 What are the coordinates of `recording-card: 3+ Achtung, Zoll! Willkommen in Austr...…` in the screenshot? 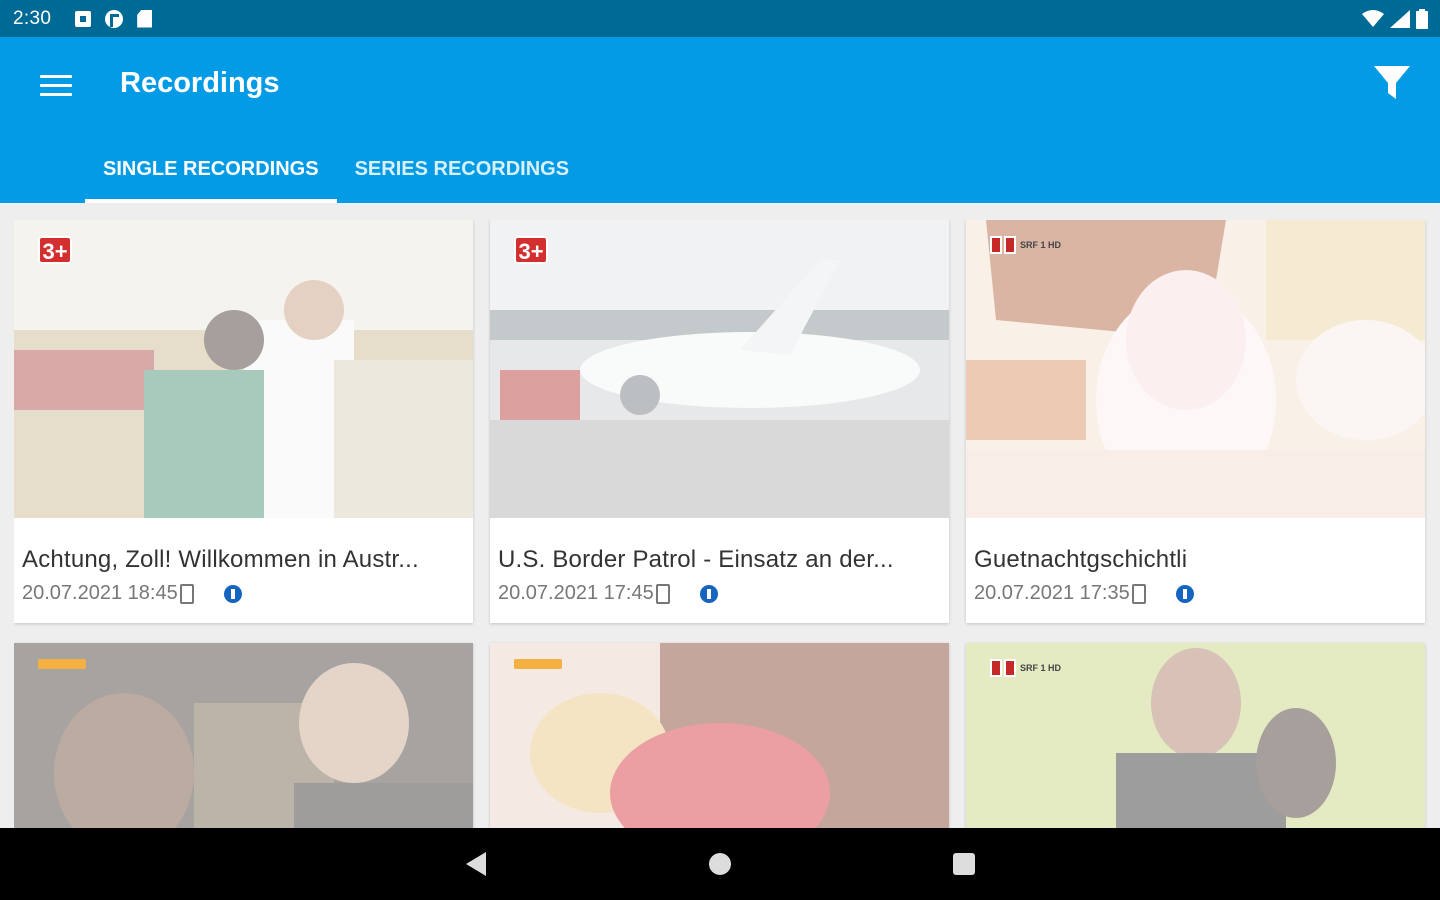 It's located at (243, 421).